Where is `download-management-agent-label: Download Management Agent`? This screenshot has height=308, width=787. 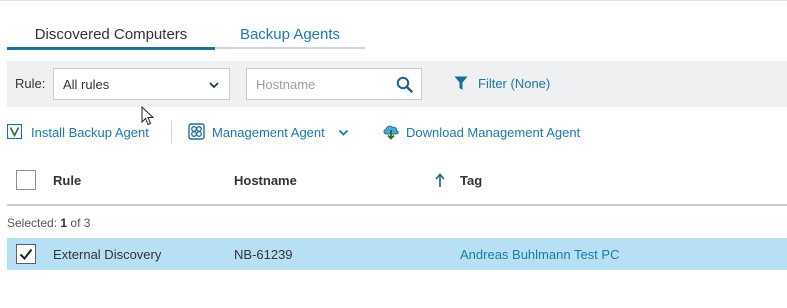
download-management-agent-label: Download Management Agent is located at coordinates (493, 132).